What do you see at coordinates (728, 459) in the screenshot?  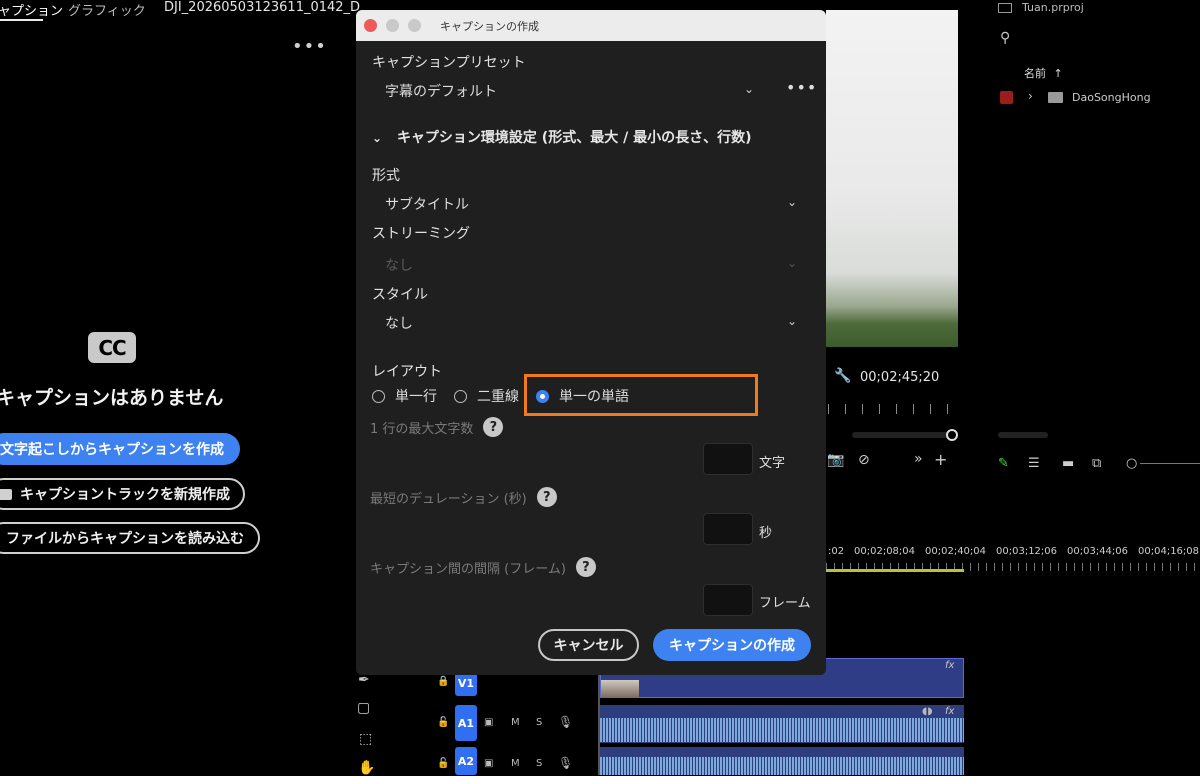 I see `max-chars-input` at bounding box center [728, 459].